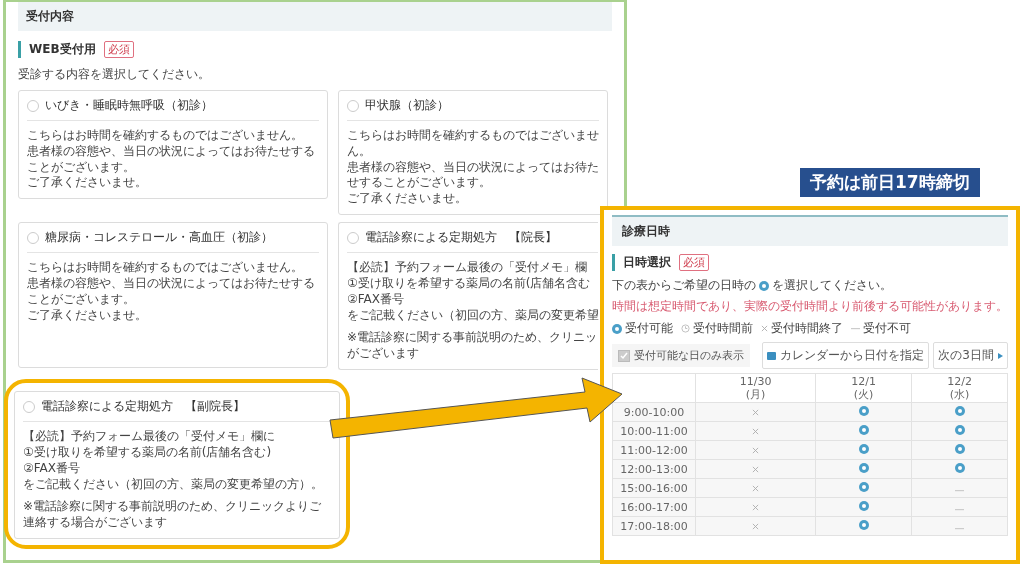 The image size is (1024, 570). I want to click on option-title: 甲状腺（初診）, so click(407, 105).